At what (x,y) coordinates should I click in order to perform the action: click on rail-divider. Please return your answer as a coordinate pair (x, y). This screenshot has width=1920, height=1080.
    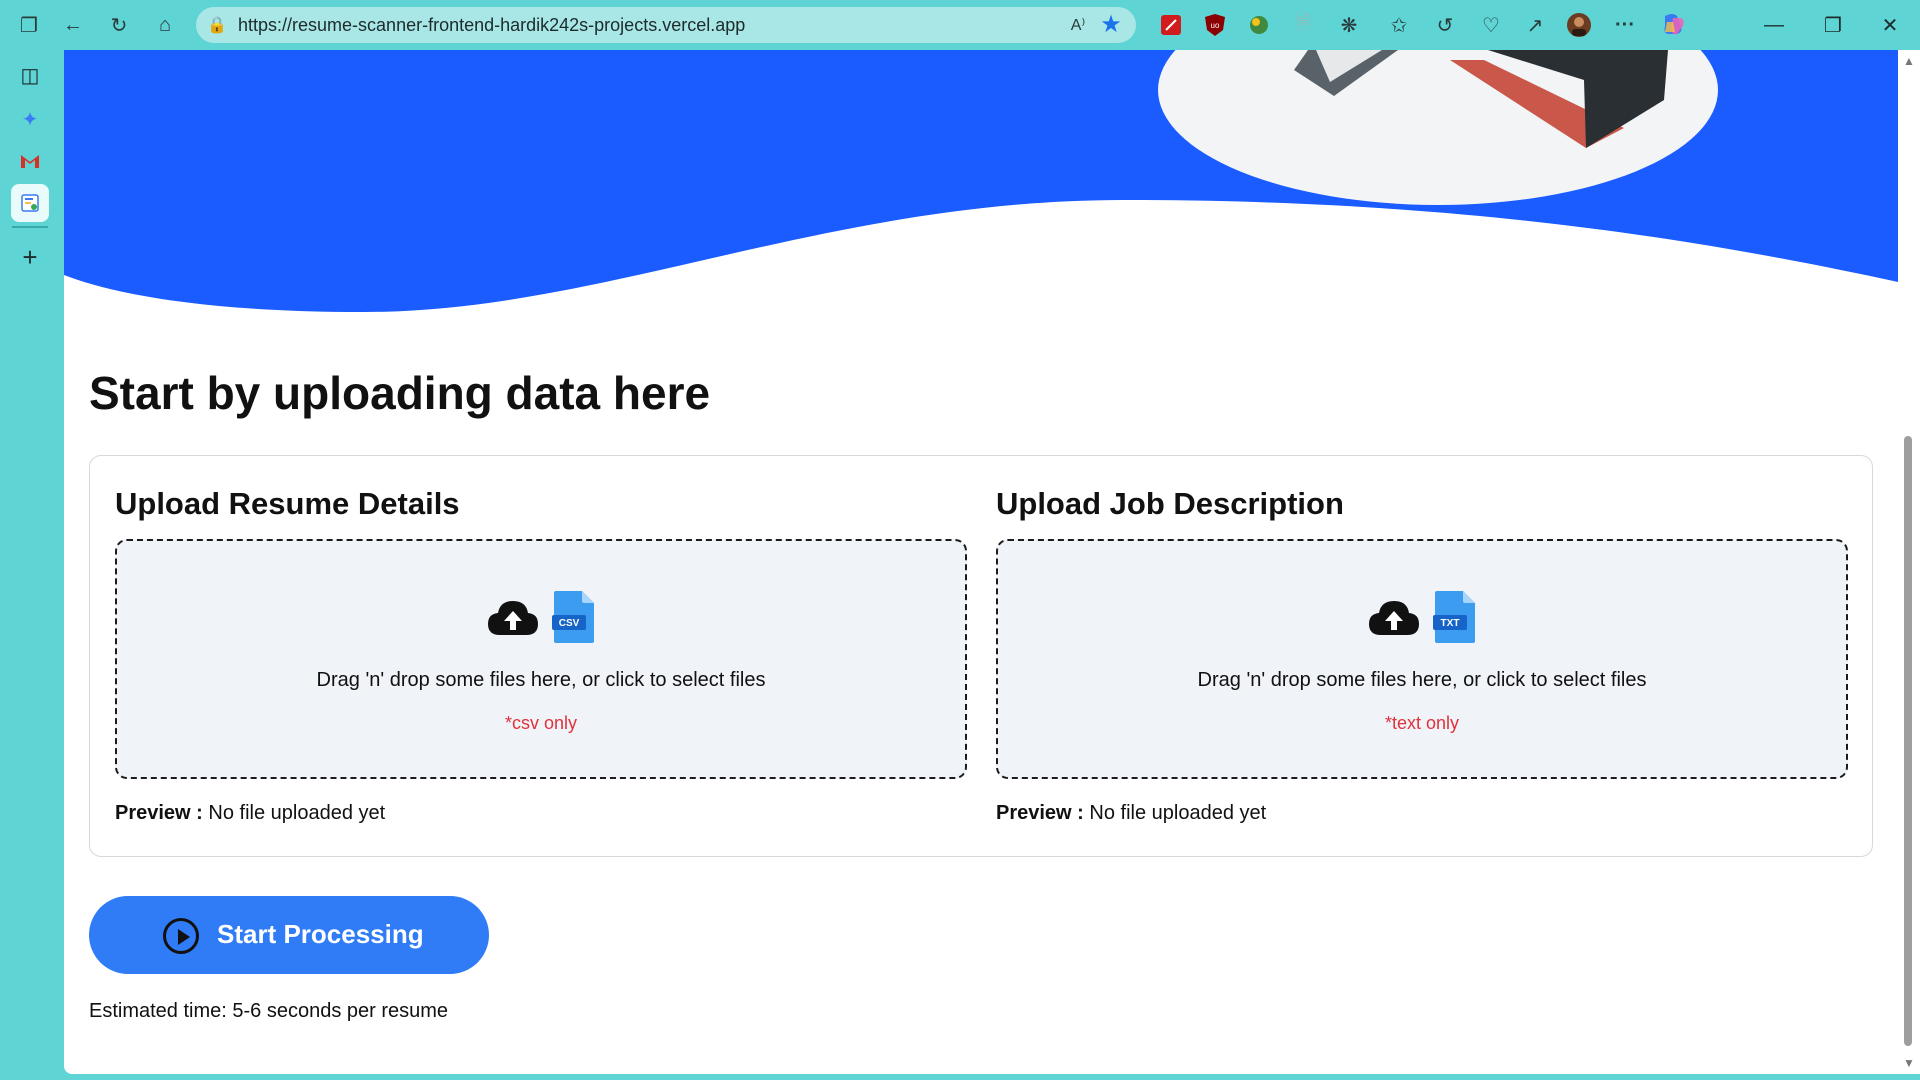
    Looking at the image, I should click on (30, 227).